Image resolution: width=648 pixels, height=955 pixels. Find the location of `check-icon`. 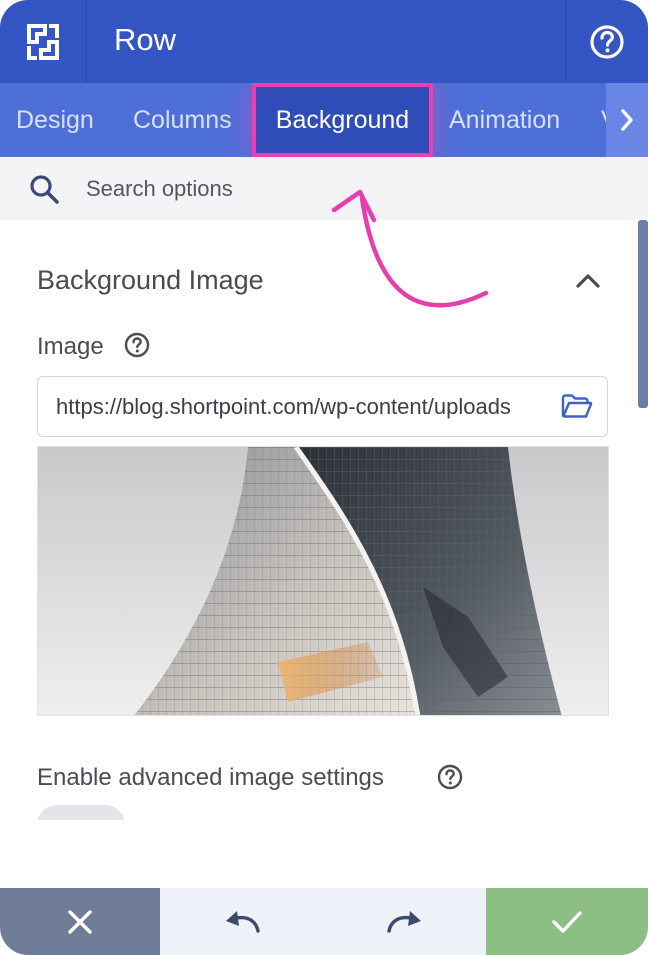

check-icon is located at coordinates (567, 921).